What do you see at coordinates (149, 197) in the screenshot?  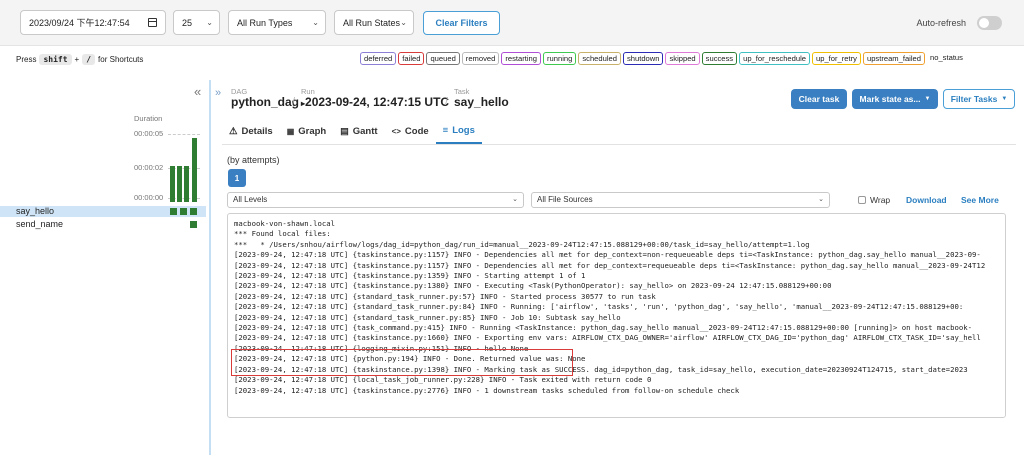 I see `duration-tick: 00:00:00` at bounding box center [149, 197].